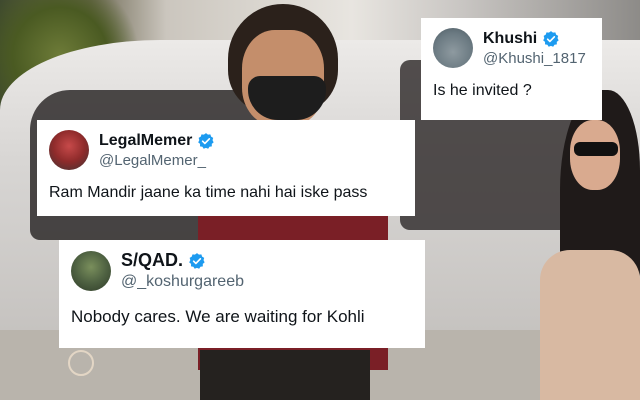  What do you see at coordinates (145, 141) in the screenshot?
I see `display-name: LegalMemer` at bounding box center [145, 141].